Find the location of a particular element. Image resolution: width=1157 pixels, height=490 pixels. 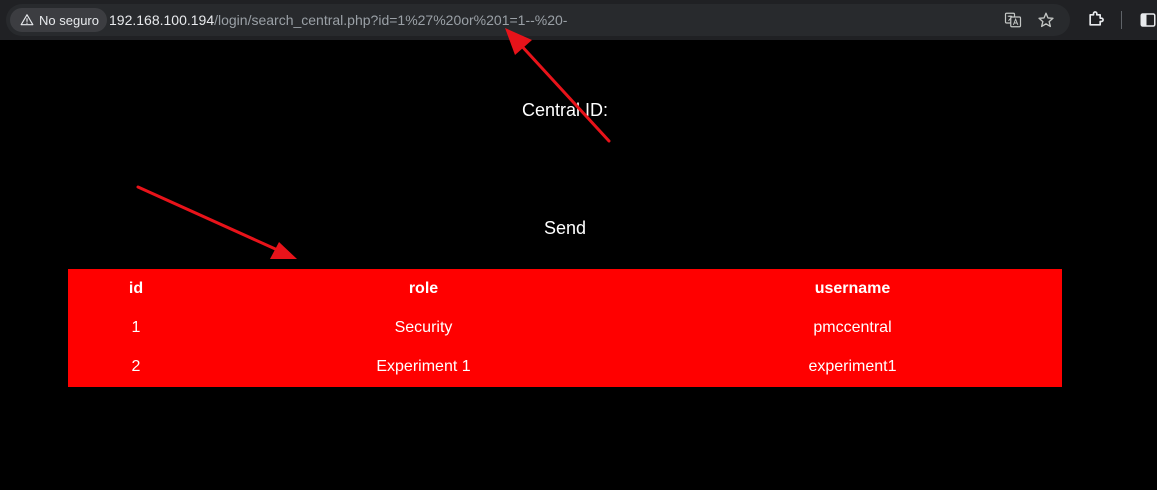

header-role: role is located at coordinates (423, 288).